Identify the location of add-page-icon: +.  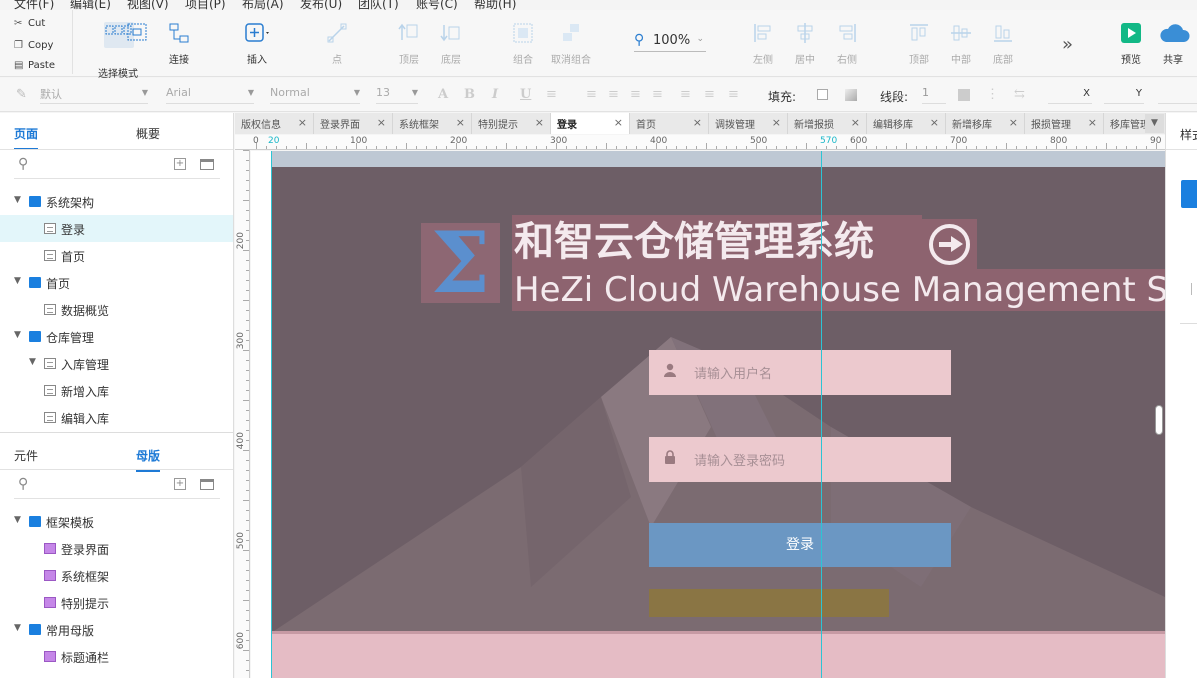
(180, 164).